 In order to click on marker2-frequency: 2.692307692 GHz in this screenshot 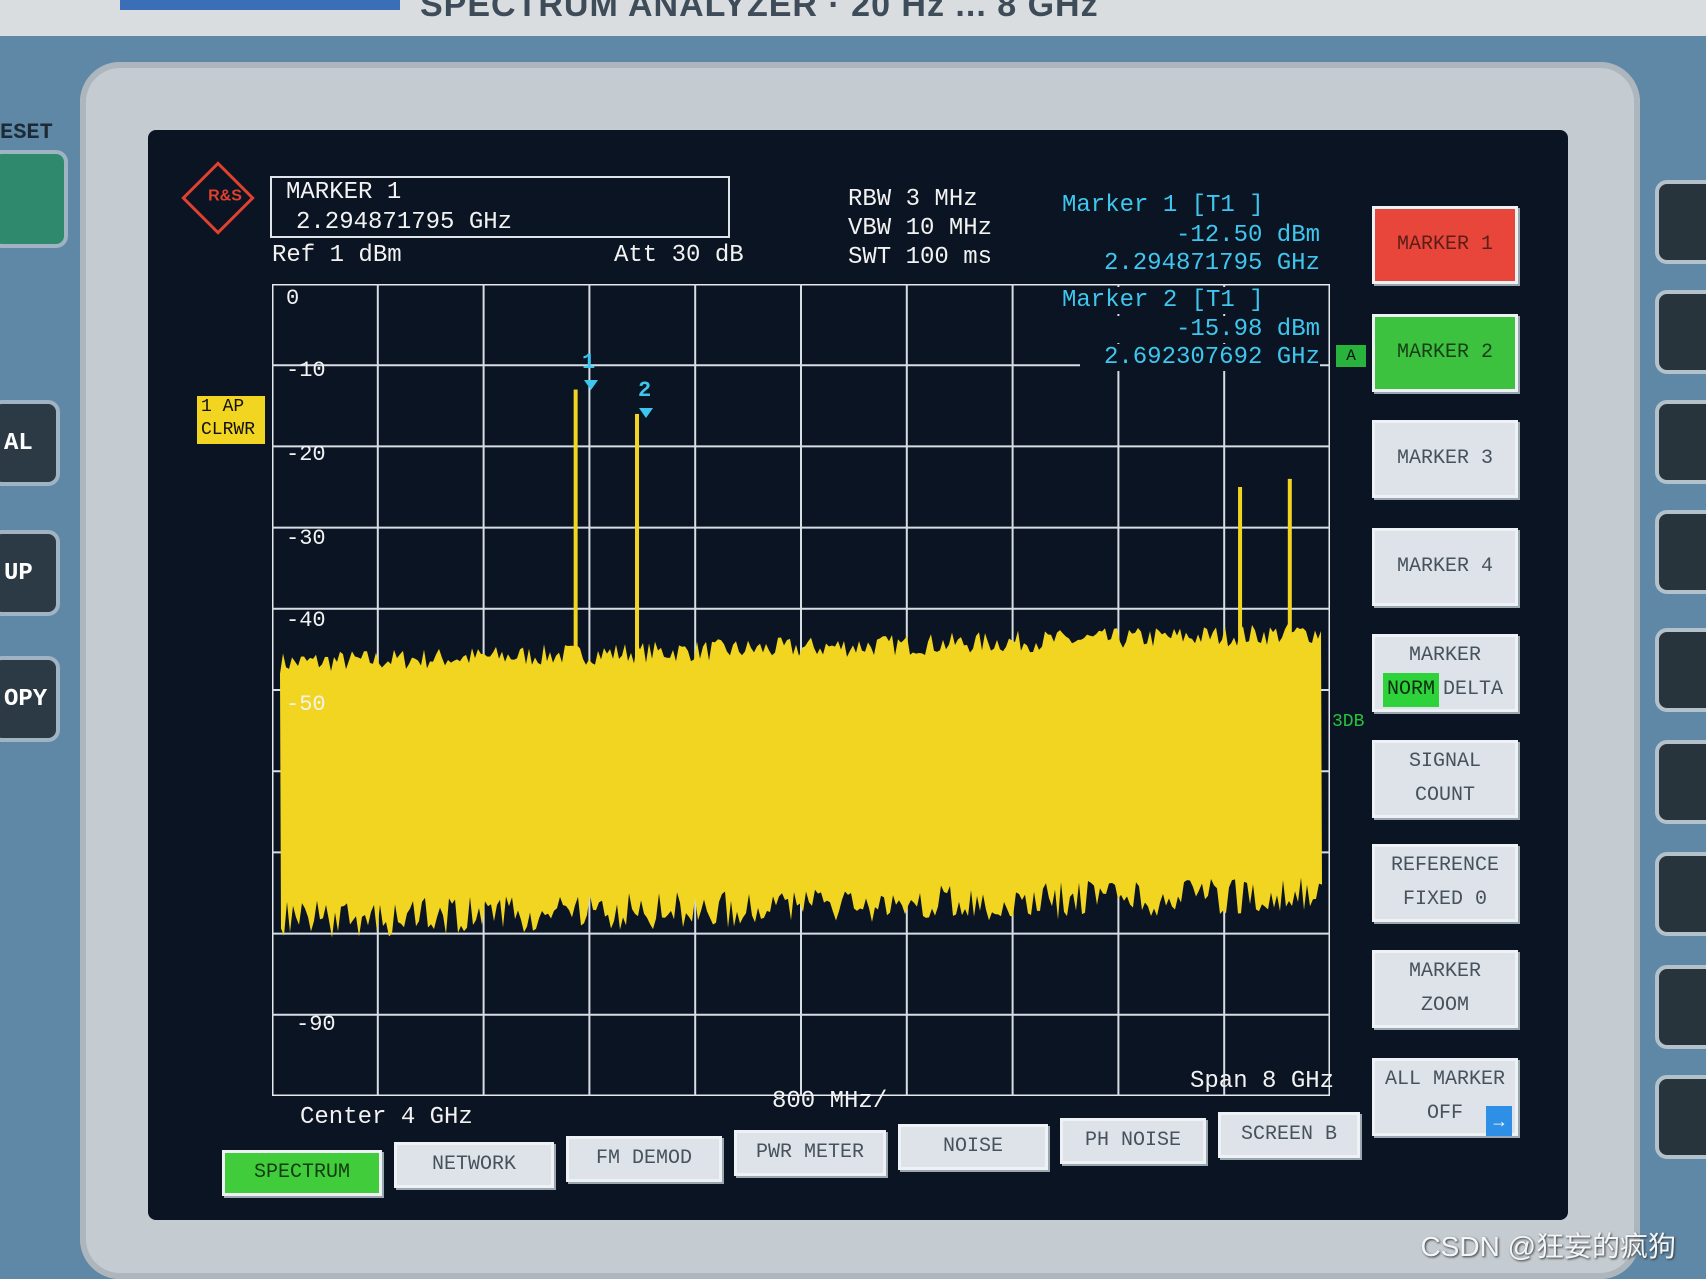, I will do `click(1200, 357)`.